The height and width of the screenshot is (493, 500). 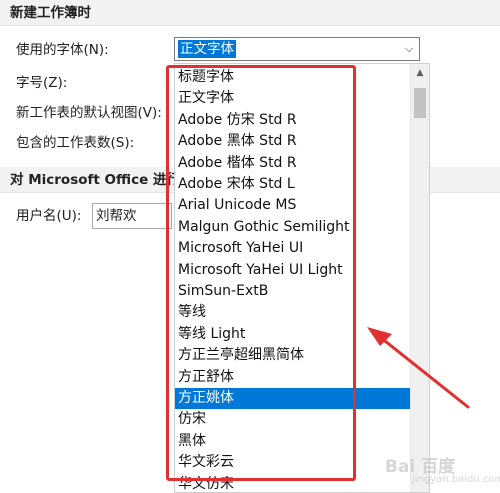 I want to click on font-option: 仿宋, so click(x=293, y=419).